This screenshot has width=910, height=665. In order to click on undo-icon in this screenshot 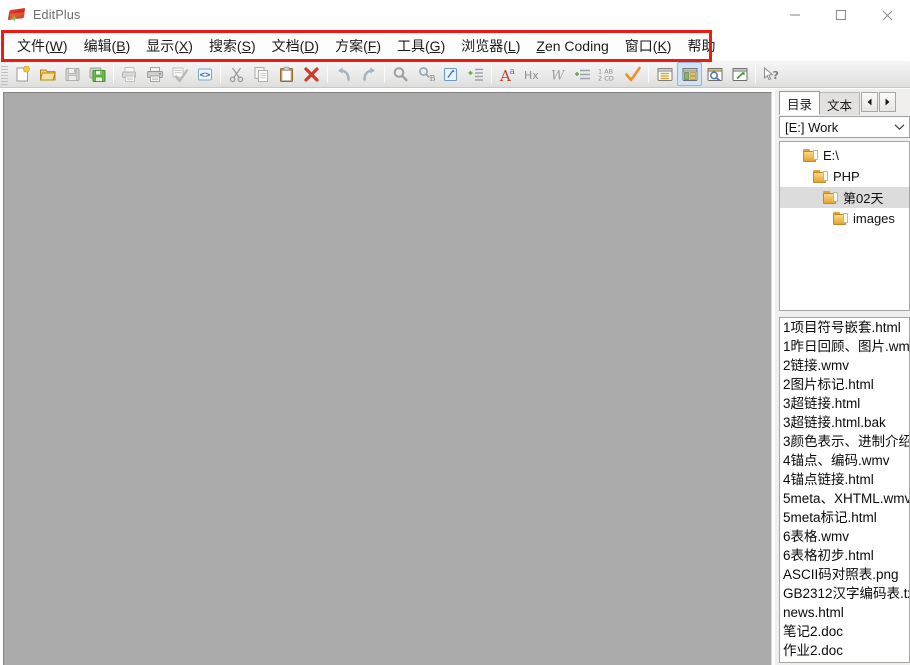, I will do `click(343, 74)`.